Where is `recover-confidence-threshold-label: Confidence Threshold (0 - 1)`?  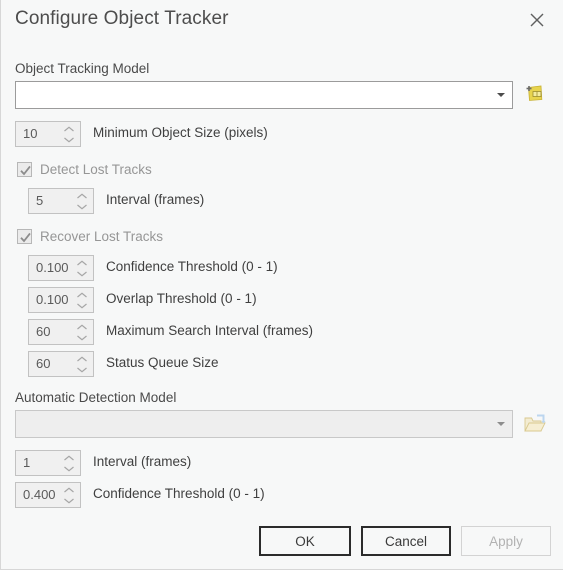
recover-confidence-threshold-label: Confidence Threshold (0 - 1) is located at coordinates (192, 266).